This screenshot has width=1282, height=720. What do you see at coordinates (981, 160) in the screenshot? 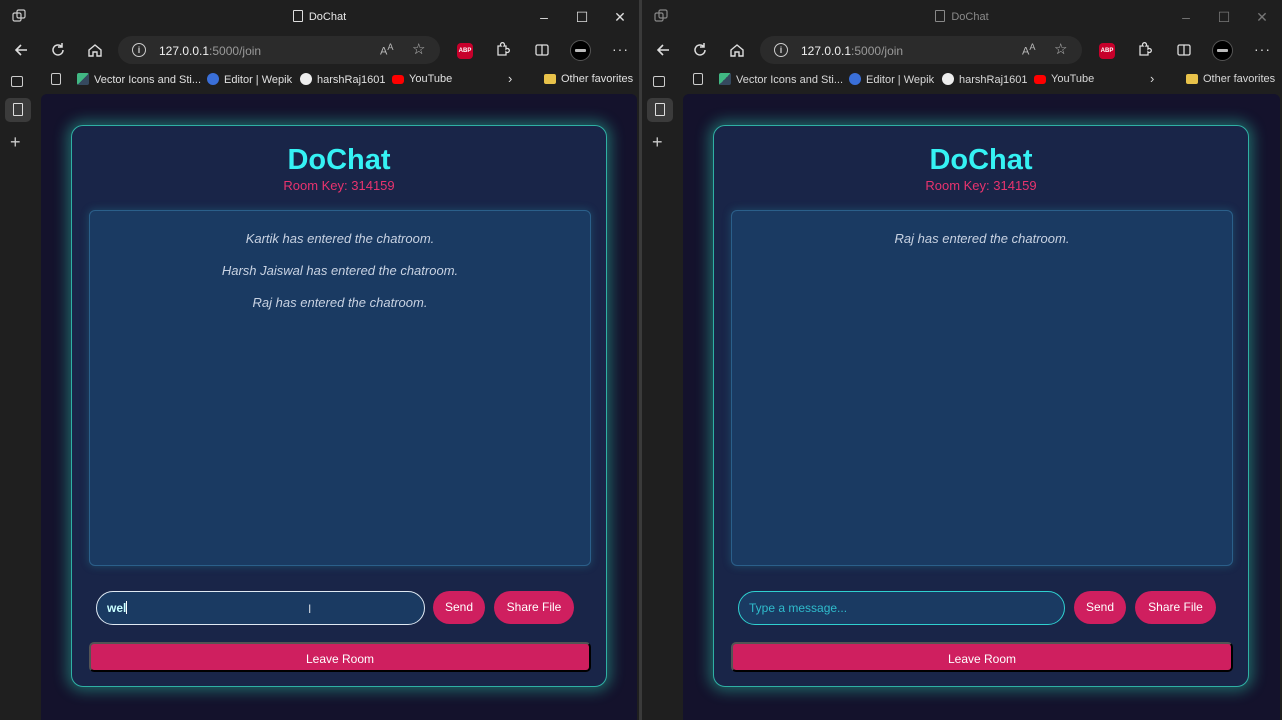
I see `app-title: DoChat` at bounding box center [981, 160].